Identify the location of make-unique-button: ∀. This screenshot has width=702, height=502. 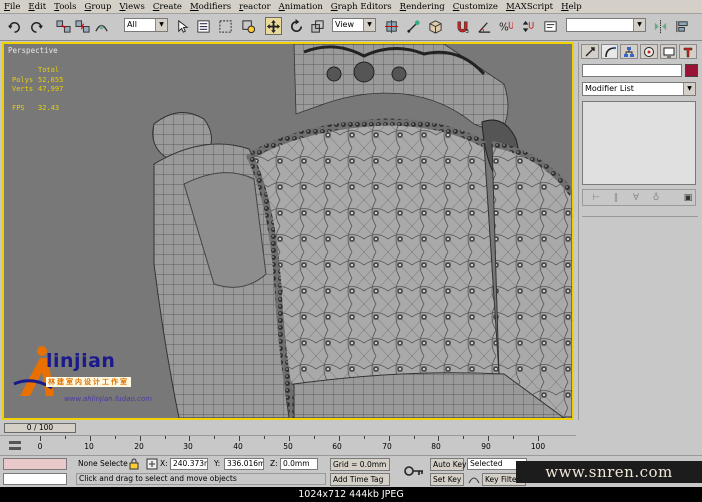
(636, 197).